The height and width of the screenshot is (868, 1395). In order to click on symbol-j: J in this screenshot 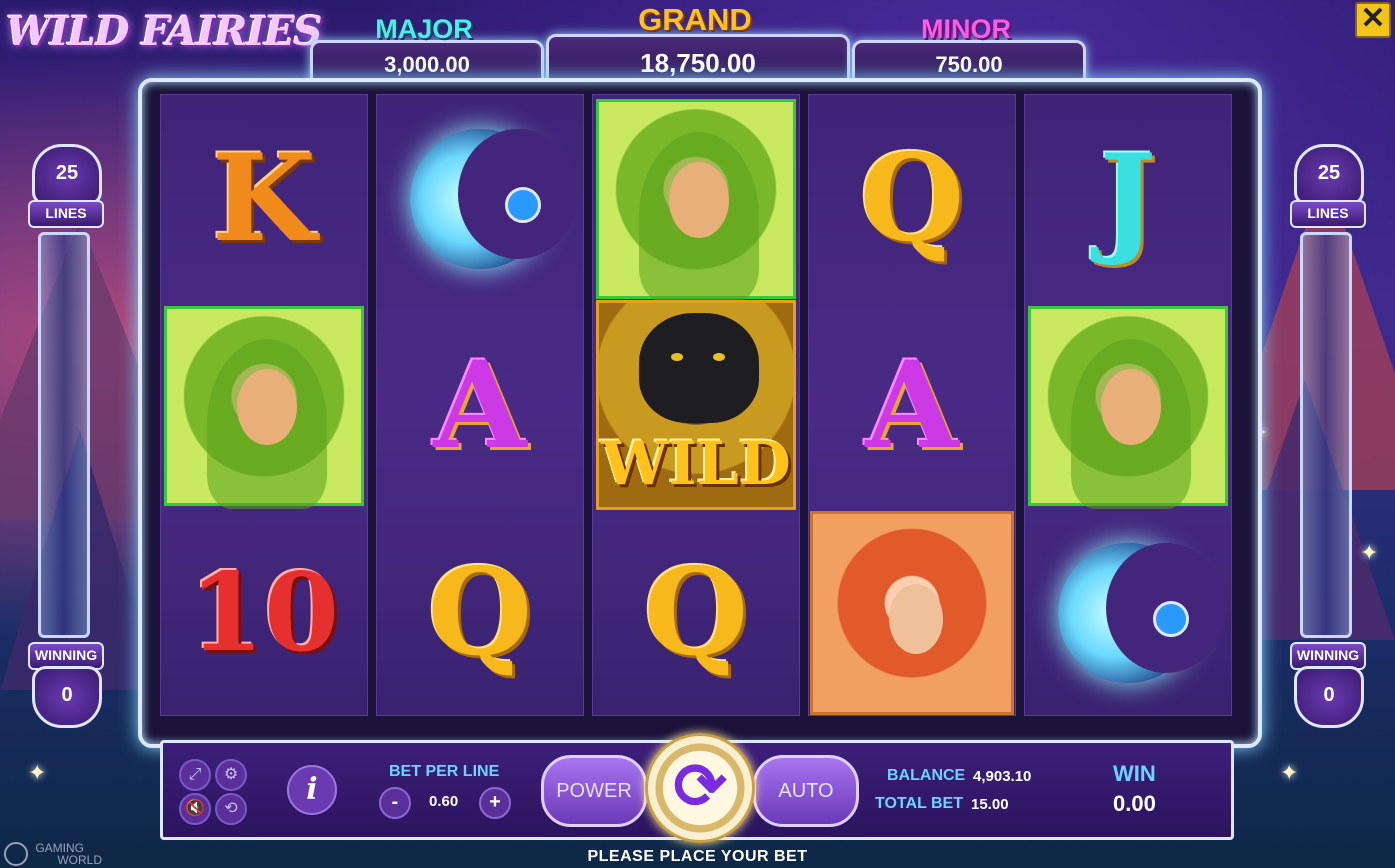, I will do `click(1128, 198)`.